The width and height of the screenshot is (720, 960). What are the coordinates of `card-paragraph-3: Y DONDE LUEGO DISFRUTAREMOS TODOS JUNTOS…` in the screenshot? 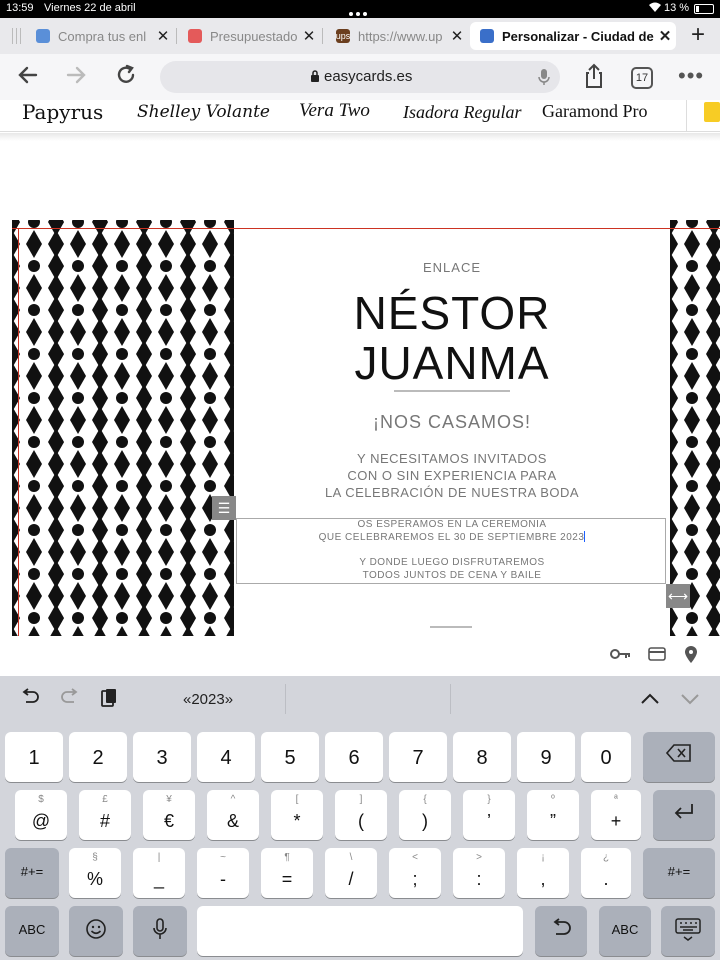 It's located at (452, 569).